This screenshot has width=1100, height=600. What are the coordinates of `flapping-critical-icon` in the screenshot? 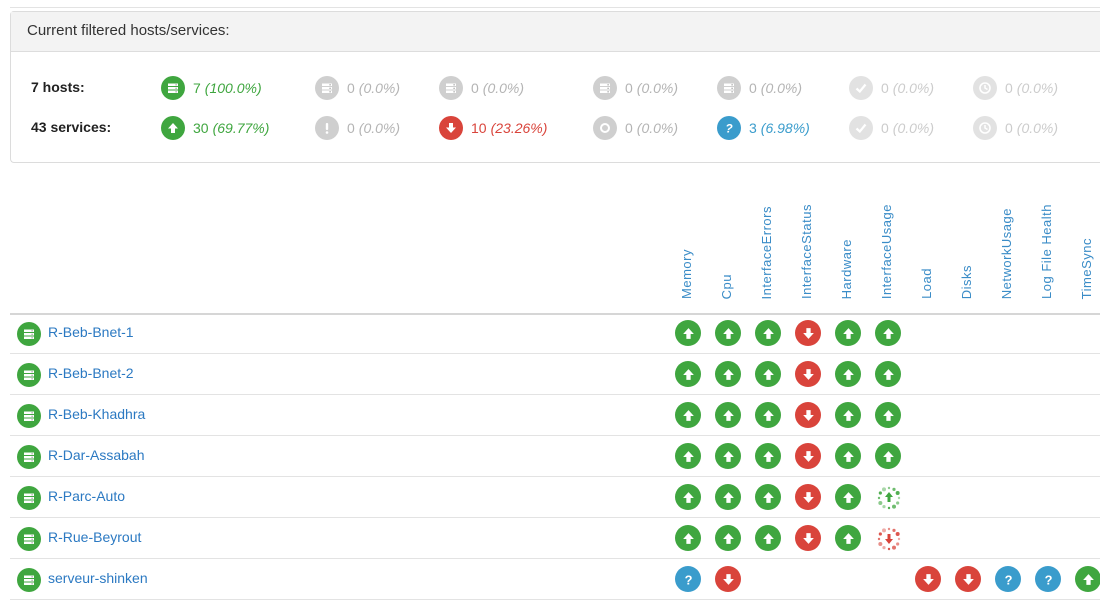 It's located at (889, 539).